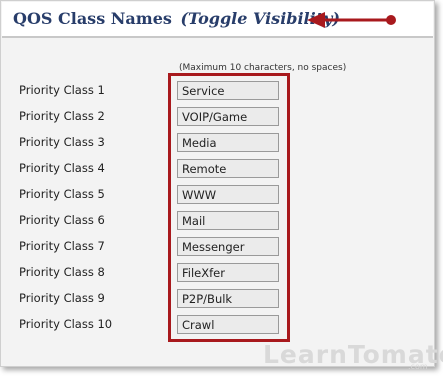 This screenshot has height=377, width=443. I want to click on priority-class-label: Priority Class 9, so click(62, 298).